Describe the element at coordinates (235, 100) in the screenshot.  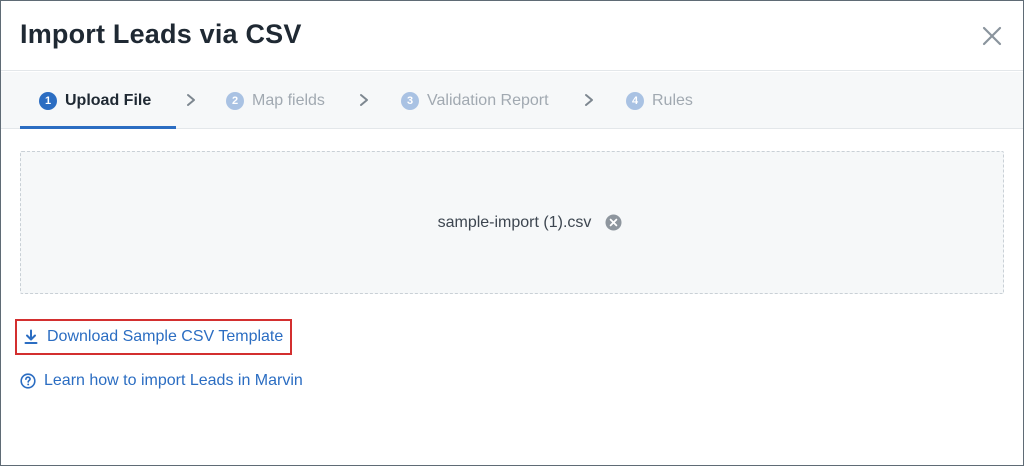
I see `step-number: 2` at that location.